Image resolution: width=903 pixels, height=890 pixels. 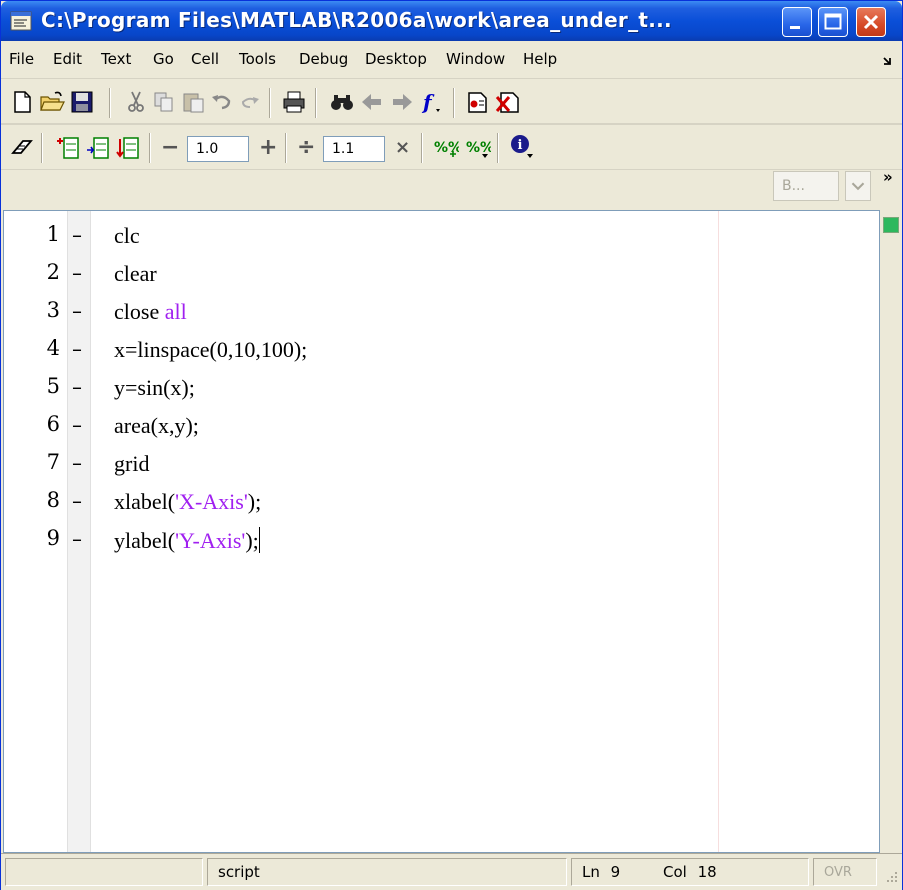 What do you see at coordinates (135, 274) in the screenshot?
I see `code-line: clear` at bounding box center [135, 274].